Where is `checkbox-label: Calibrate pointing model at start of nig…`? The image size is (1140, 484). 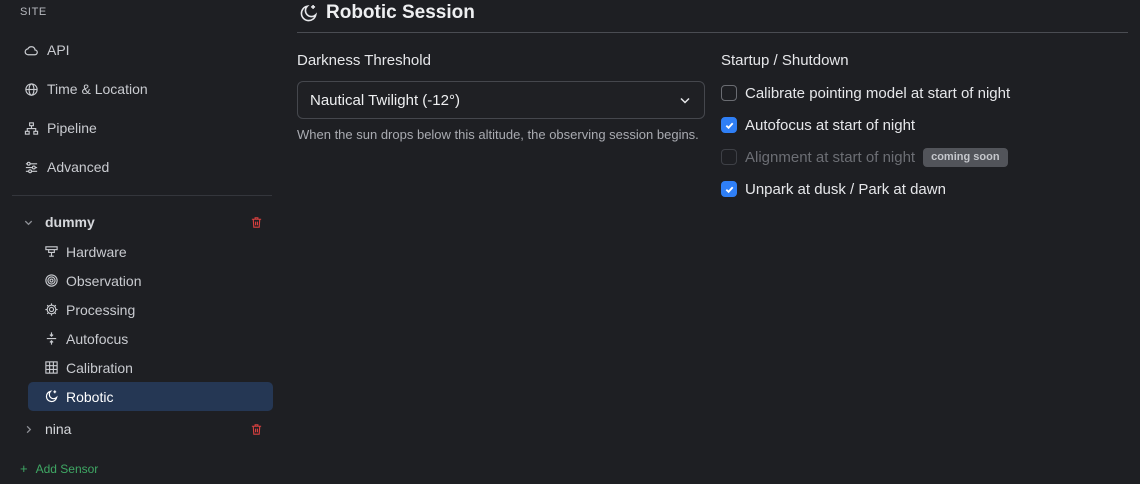
checkbox-label: Calibrate pointing model at start of nig… is located at coordinates (878, 93).